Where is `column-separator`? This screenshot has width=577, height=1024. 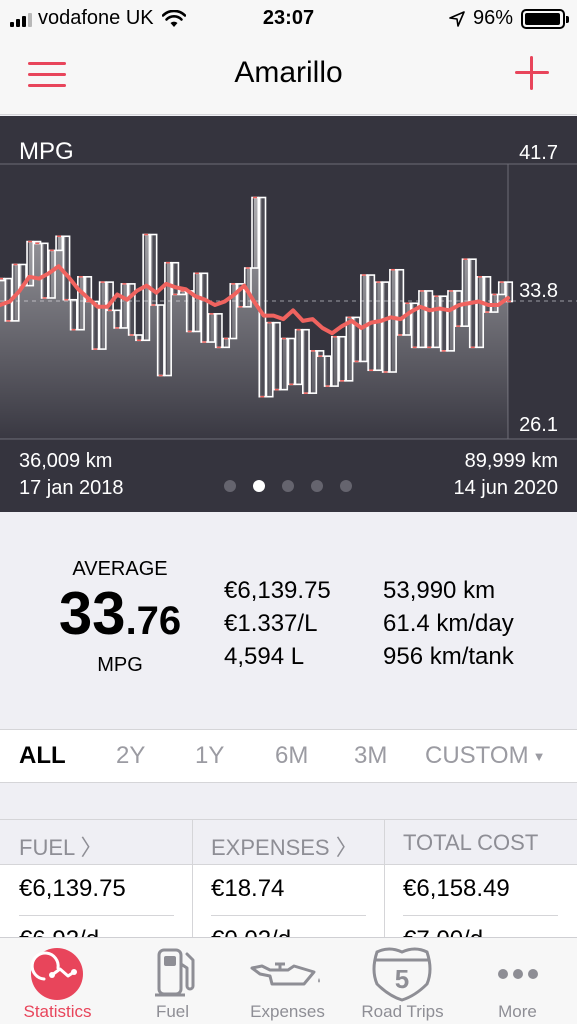
column-separator is located at coordinates (192, 880).